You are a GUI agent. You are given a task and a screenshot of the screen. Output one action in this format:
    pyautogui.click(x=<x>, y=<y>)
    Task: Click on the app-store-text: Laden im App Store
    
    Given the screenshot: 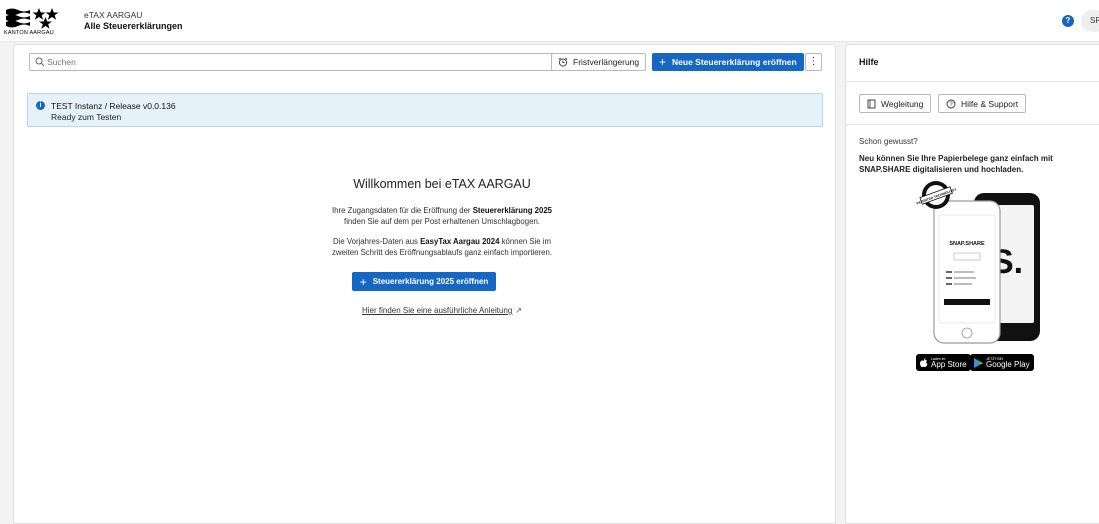 What is the action you would take?
    pyautogui.click(x=949, y=363)
    